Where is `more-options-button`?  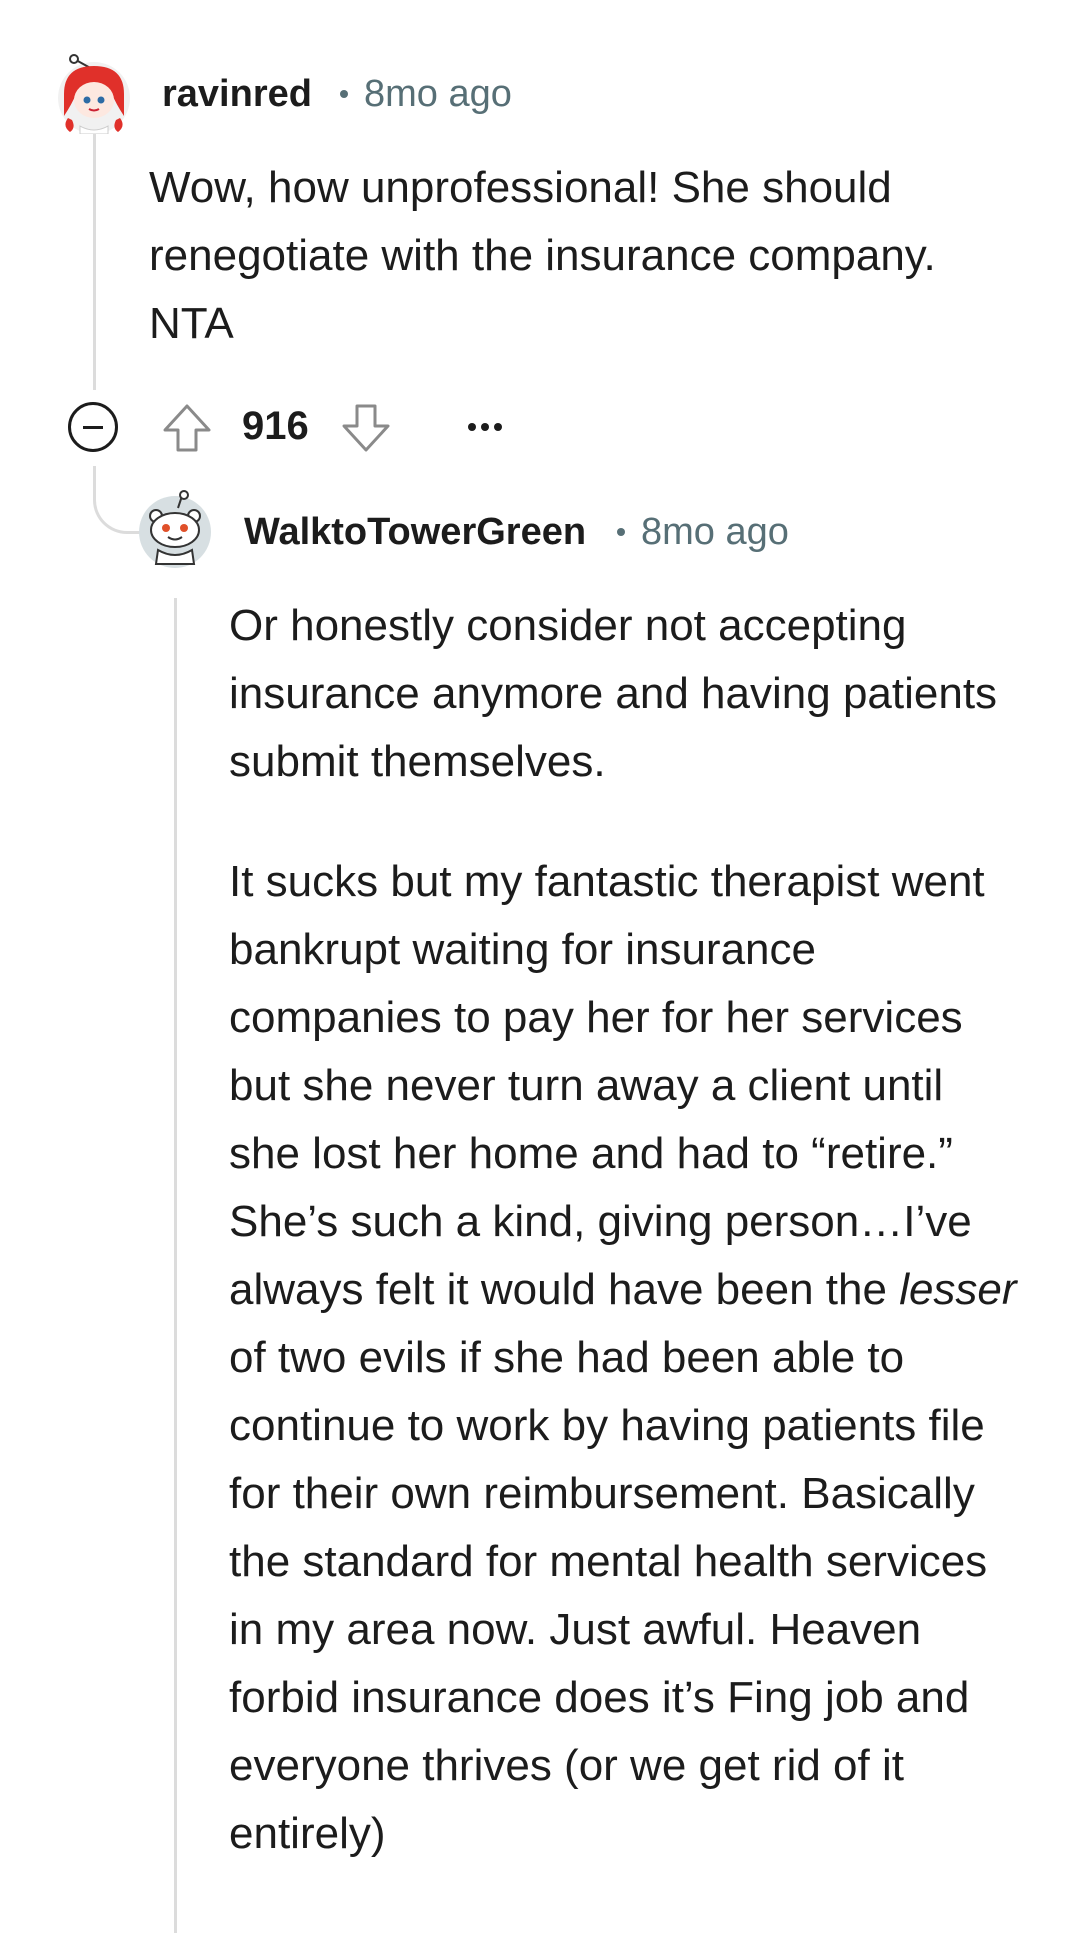
more-options-button is located at coordinates (488, 426).